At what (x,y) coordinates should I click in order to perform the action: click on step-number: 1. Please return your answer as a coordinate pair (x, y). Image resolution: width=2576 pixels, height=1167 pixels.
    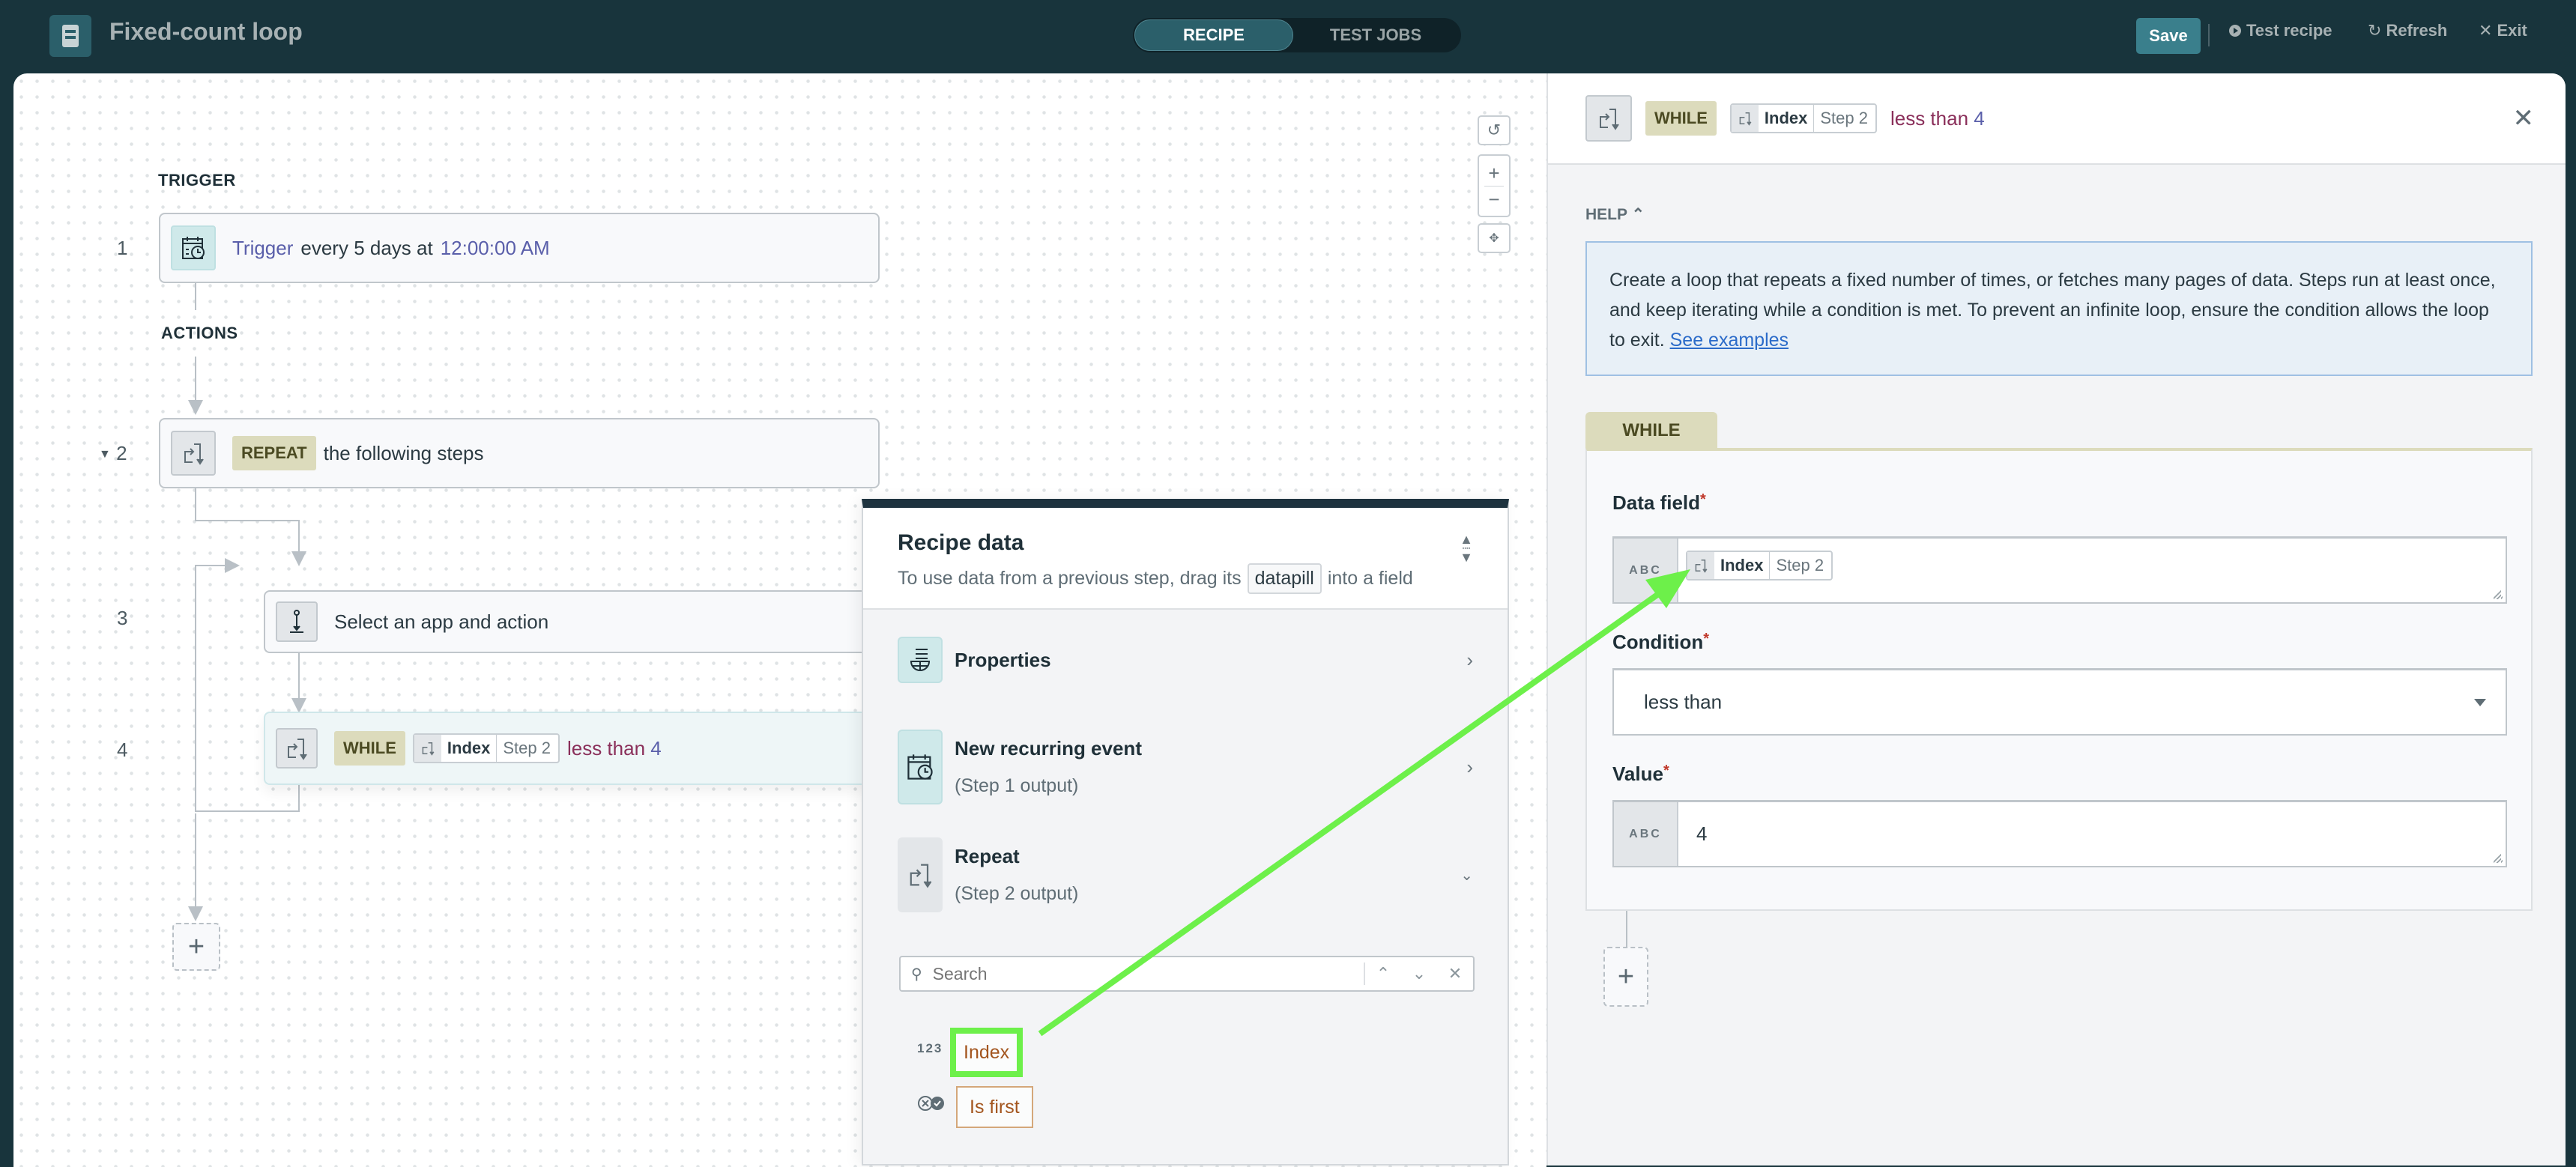
    Looking at the image, I should click on (122, 248).